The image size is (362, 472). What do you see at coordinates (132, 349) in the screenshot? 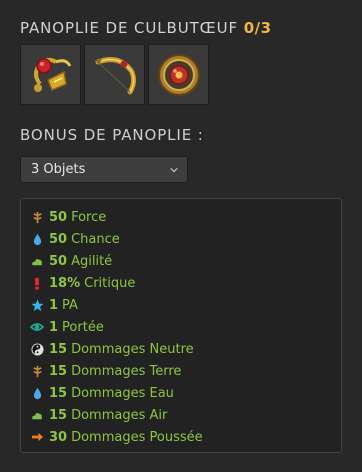
I see `stat-label: Dommages Neutre` at bounding box center [132, 349].